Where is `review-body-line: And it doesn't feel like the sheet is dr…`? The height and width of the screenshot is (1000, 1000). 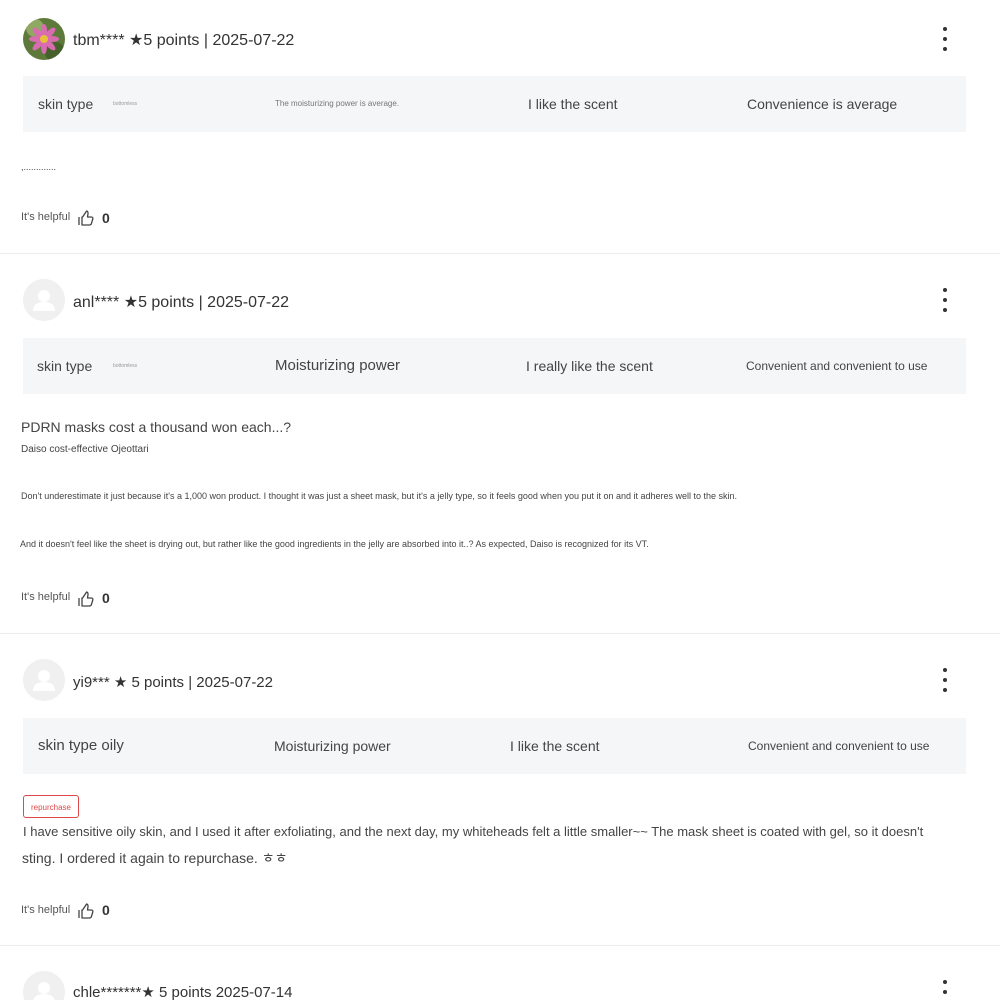
review-body-line: And it doesn't feel like the sheet is dr… is located at coordinates (334, 544).